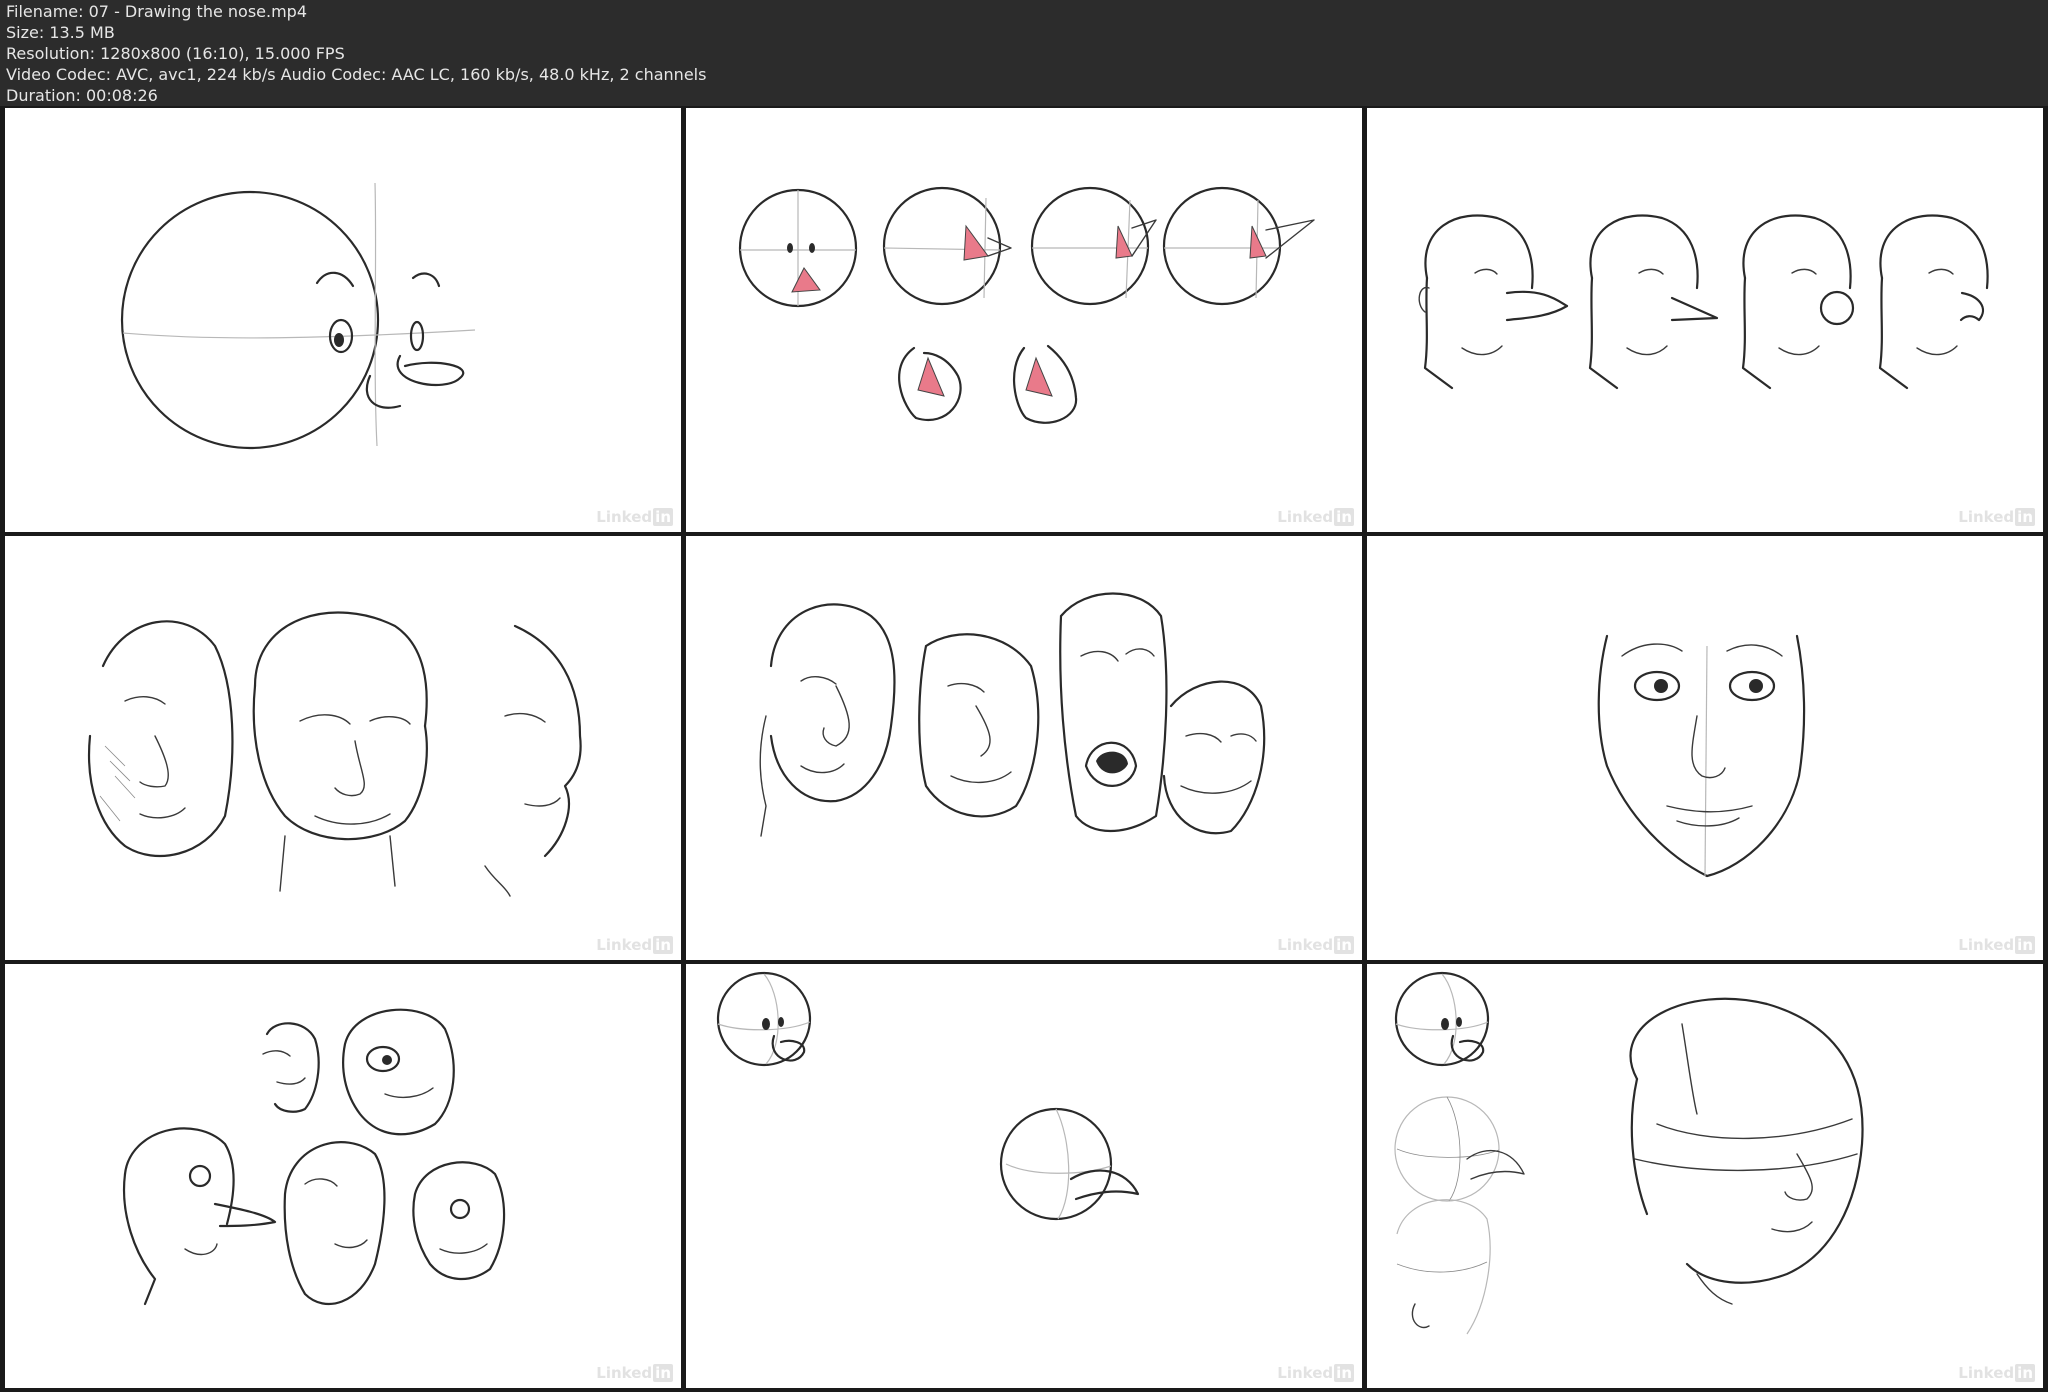  Describe the element at coordinates (298, 316) in the screenshot. I see `cartoon-ball-head-drawing` at that location.